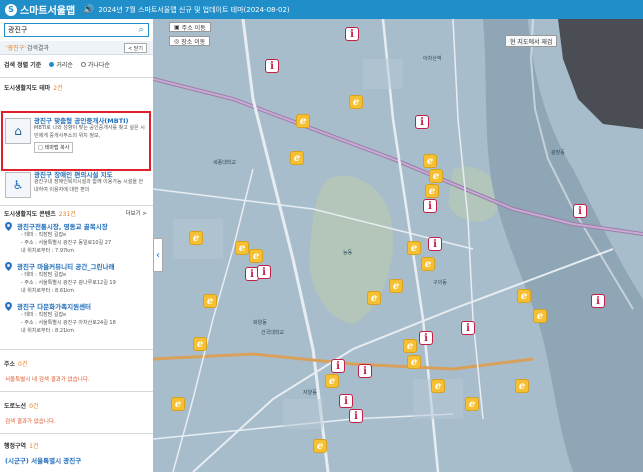  What do you see at coordinates (30, 422) in the screenshot?
I see `road-empty-message: 검색 결과가 없습니다.` at bounding box center [30, 422].